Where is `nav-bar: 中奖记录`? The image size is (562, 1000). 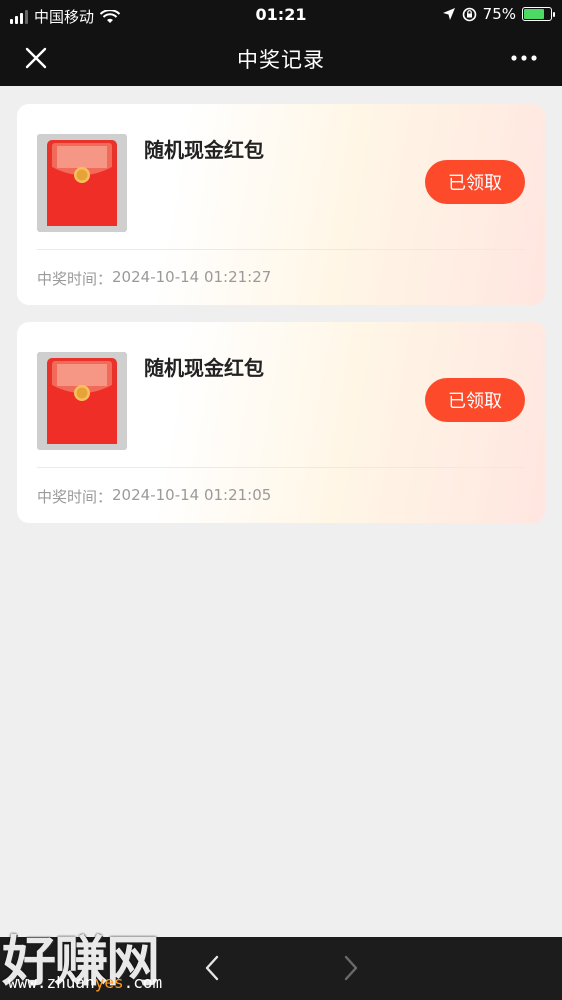 nav-bar: 中奖记录 is located at coordinates (281, 58).